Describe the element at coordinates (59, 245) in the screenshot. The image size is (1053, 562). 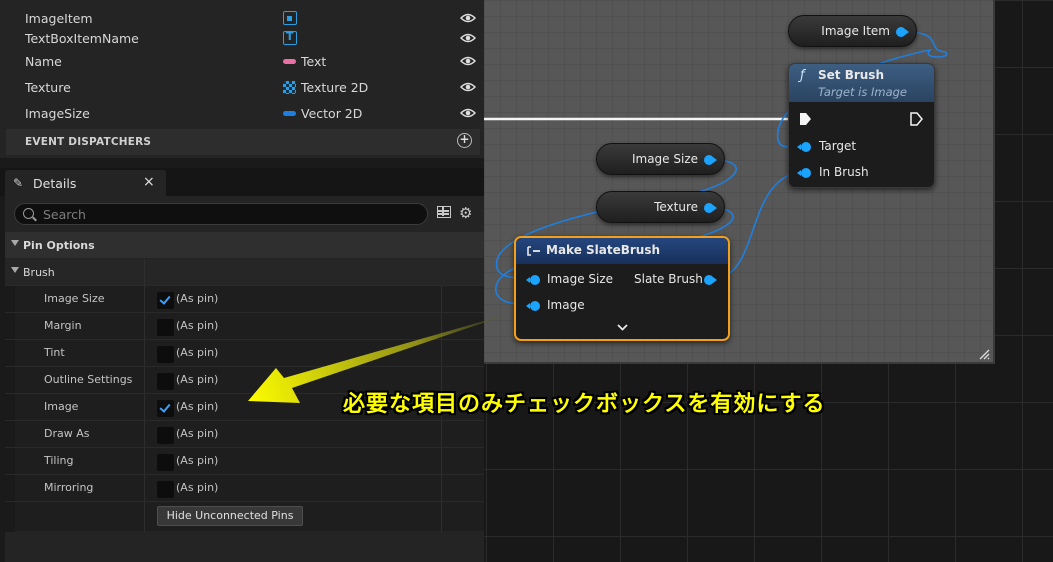
I see `category-label: Pin Options` at that location.